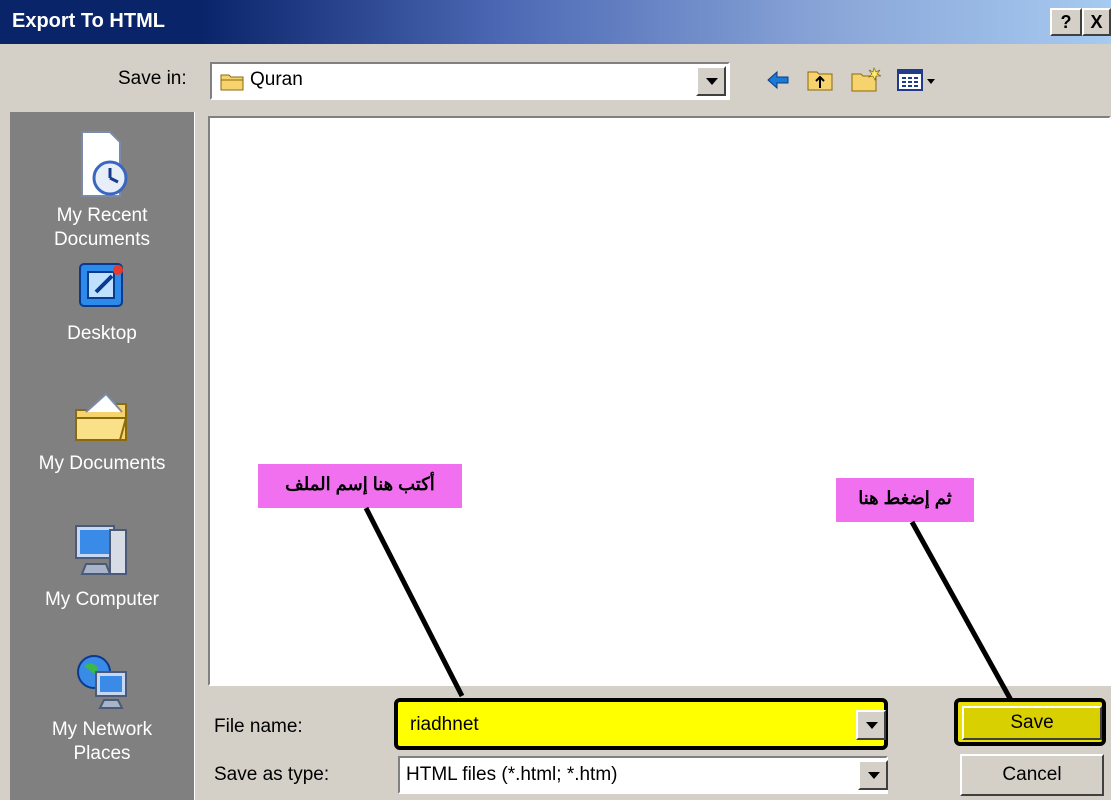 This screenshot has height=800, width=1111. Describe the element at coordinates (258, 726) in the screenshot. I see `file-name-label: File name:` at that location.